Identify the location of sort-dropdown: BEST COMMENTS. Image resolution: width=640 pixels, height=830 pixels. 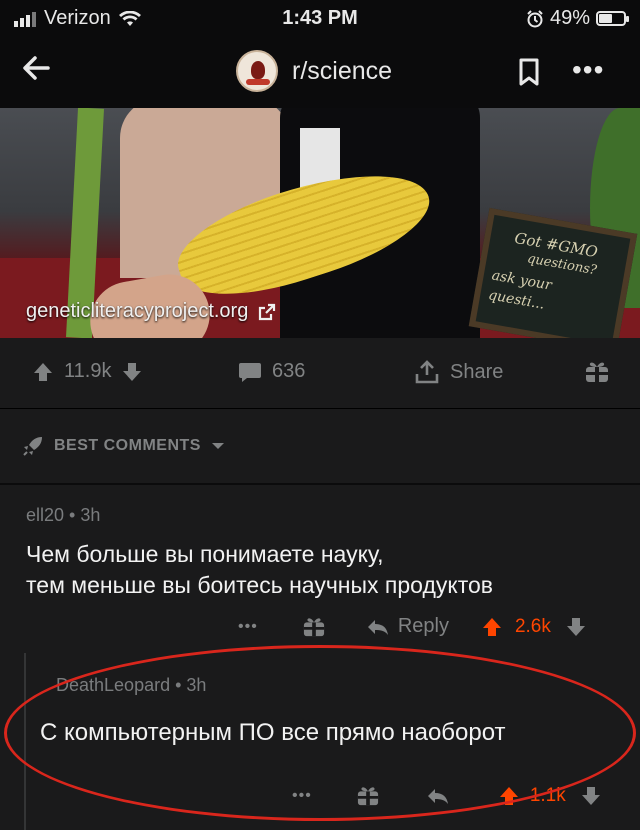
(123, 446).